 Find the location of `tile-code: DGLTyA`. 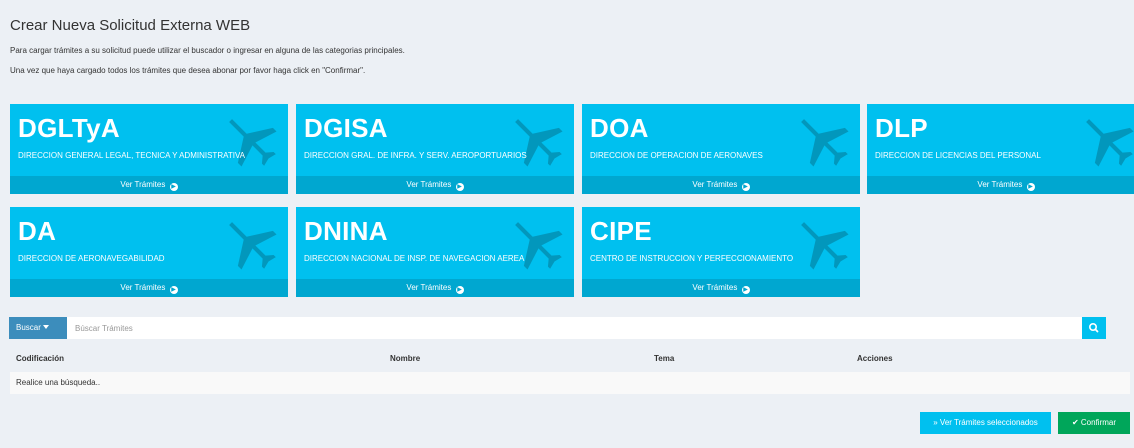

tile-code: DGLTyA is located at coordinates (69, 128).